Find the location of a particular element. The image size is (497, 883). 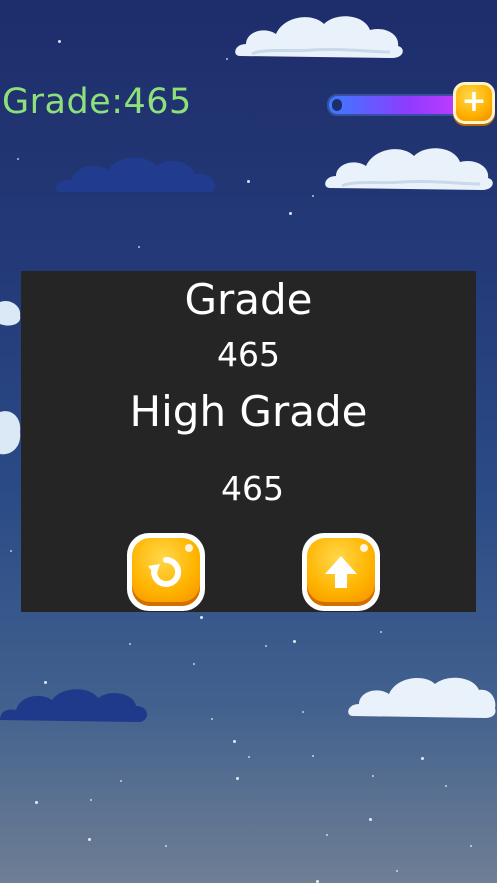

plus-icon: + is located at coordinates (474, 101).